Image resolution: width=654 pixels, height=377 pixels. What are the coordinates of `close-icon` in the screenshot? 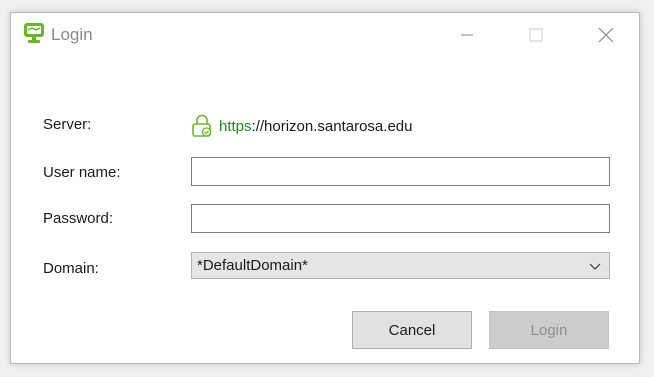 It's located at (606, 35).